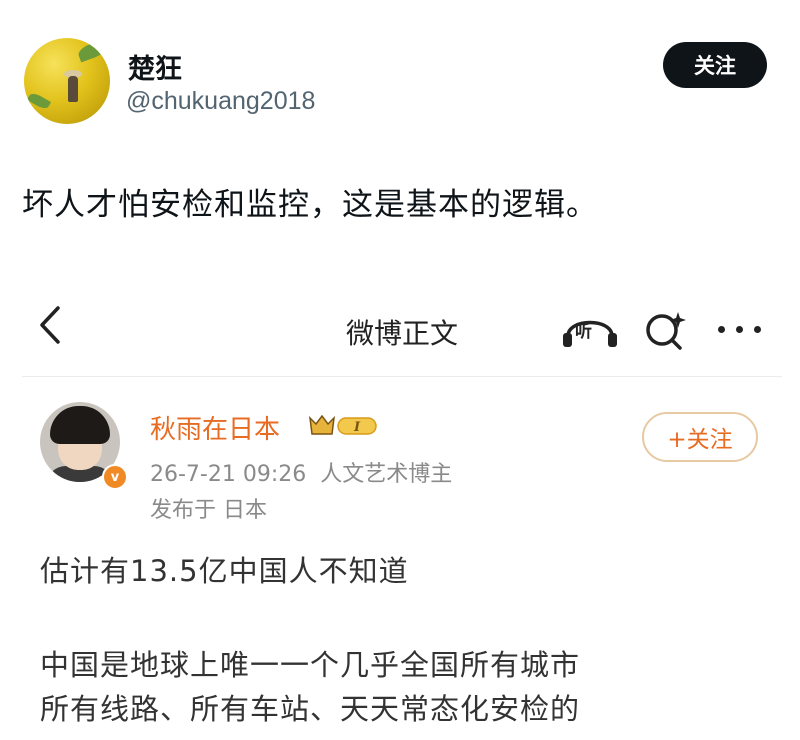 The image size is (800, 740). What do you see at coordinates (228, 474) in the screenshot?
I see `post-datetime: 26-7-21 09:26` at bounding box center [228, 474].